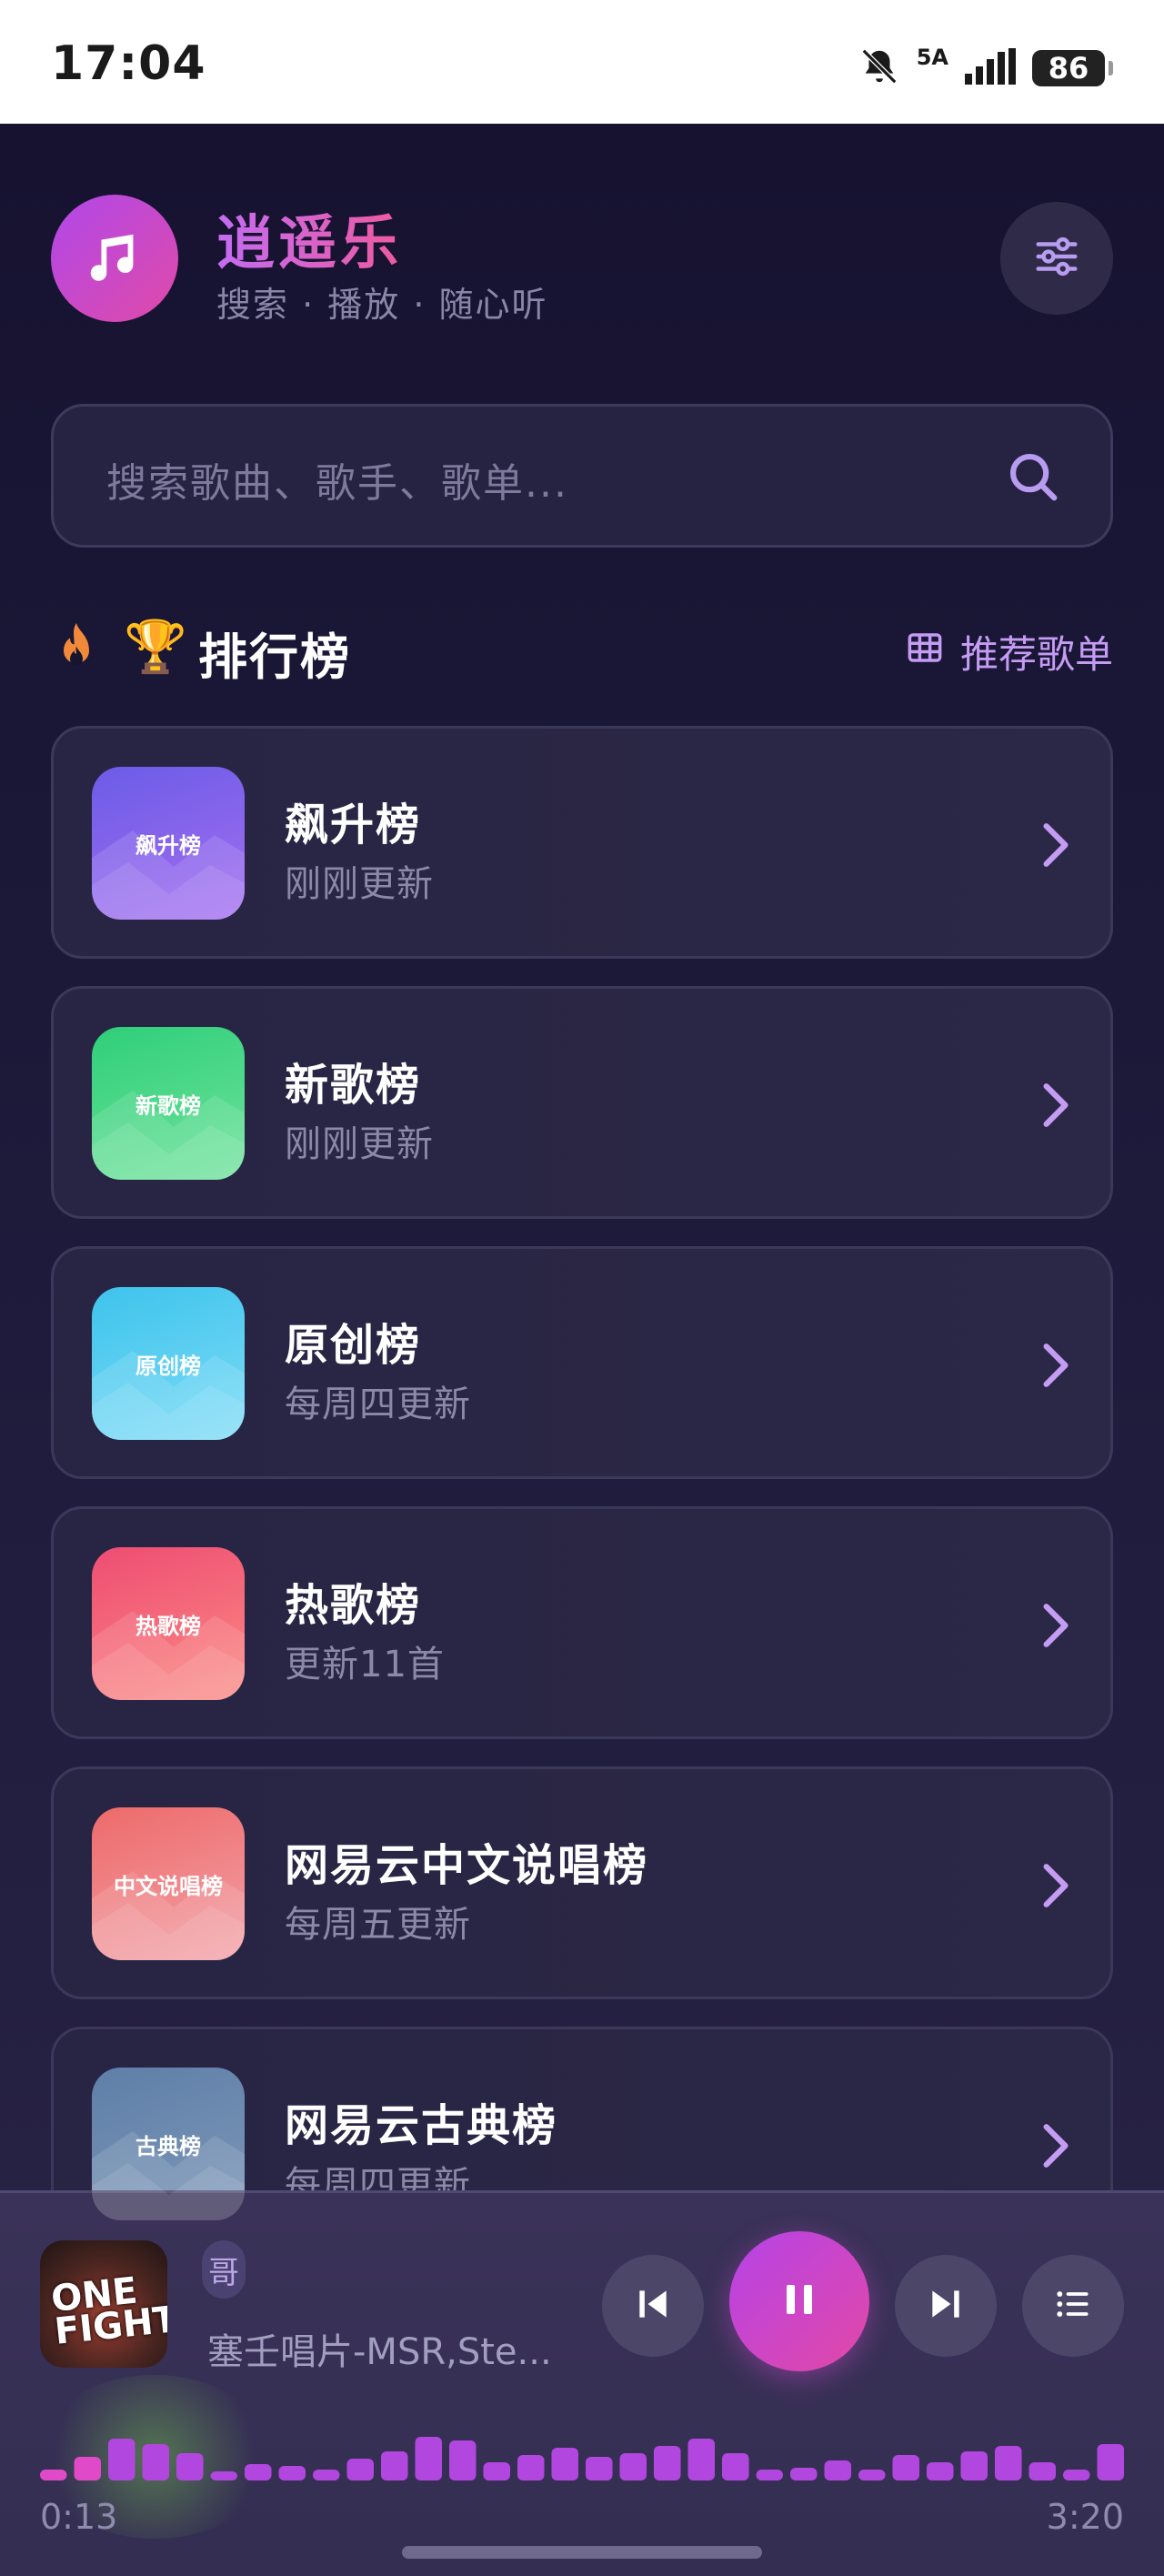 The image size is (1164, 2576). I want to click on elapsed-time: 0:13, so click(79, 2517).